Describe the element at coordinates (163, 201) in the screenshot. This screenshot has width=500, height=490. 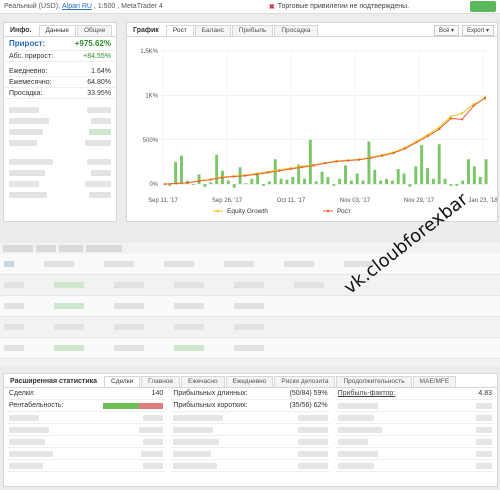
I see `x-tick-label: Sep 11, '17` at that location.